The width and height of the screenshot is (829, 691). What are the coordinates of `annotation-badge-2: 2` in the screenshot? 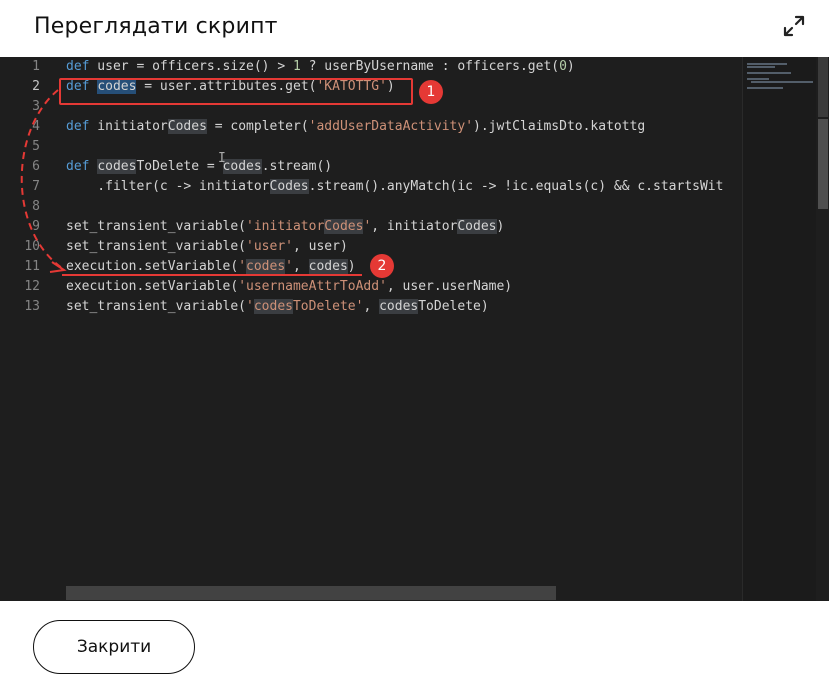 It's located at (382, 266).